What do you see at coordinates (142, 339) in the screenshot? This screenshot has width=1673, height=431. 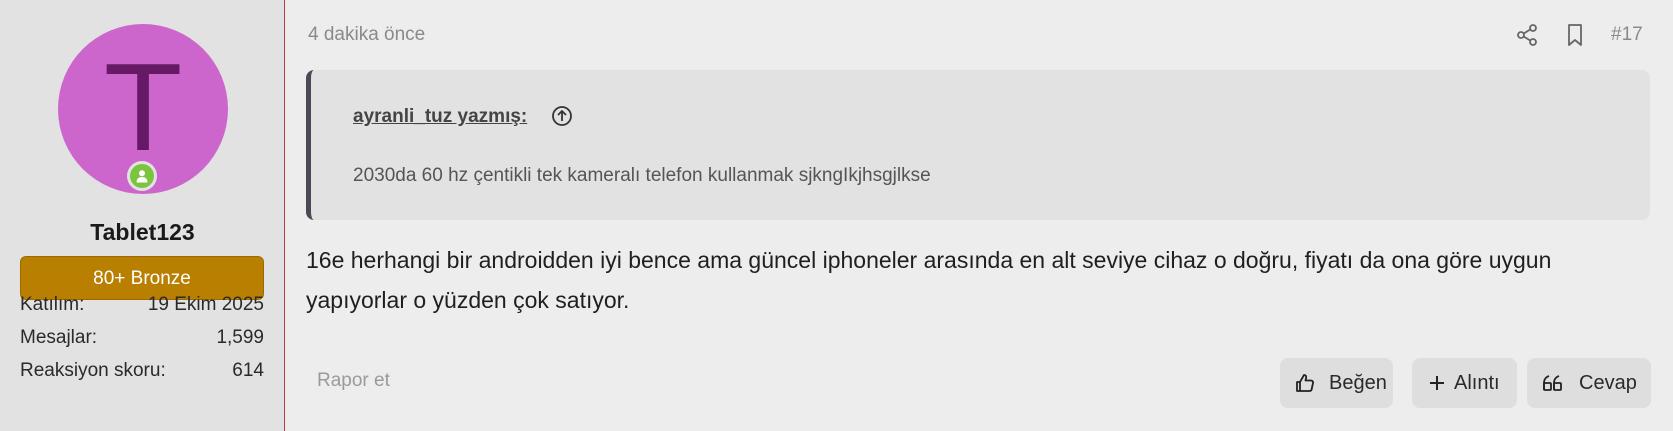 I see `stat-messages: Mesajlar: 1,599` at bounding box center [142, 339].